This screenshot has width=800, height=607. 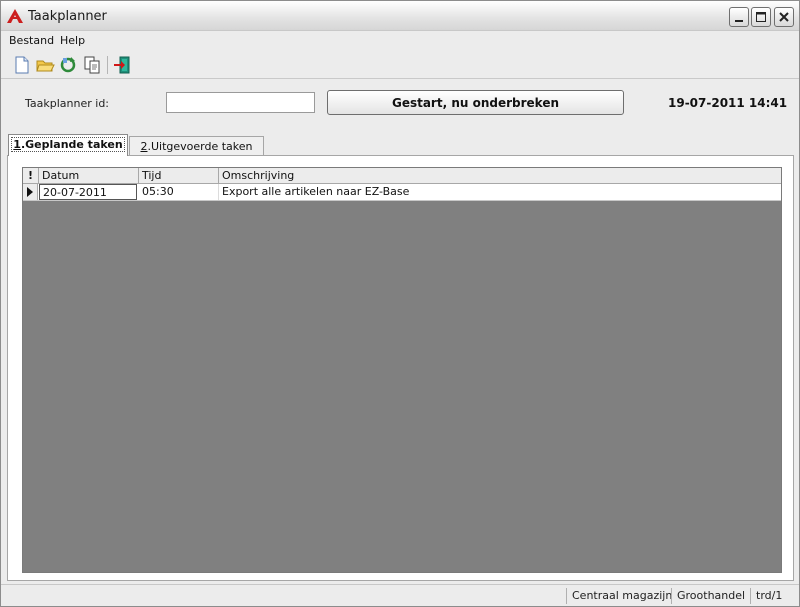 I want to click on close-button, so click(x=784, y=17).